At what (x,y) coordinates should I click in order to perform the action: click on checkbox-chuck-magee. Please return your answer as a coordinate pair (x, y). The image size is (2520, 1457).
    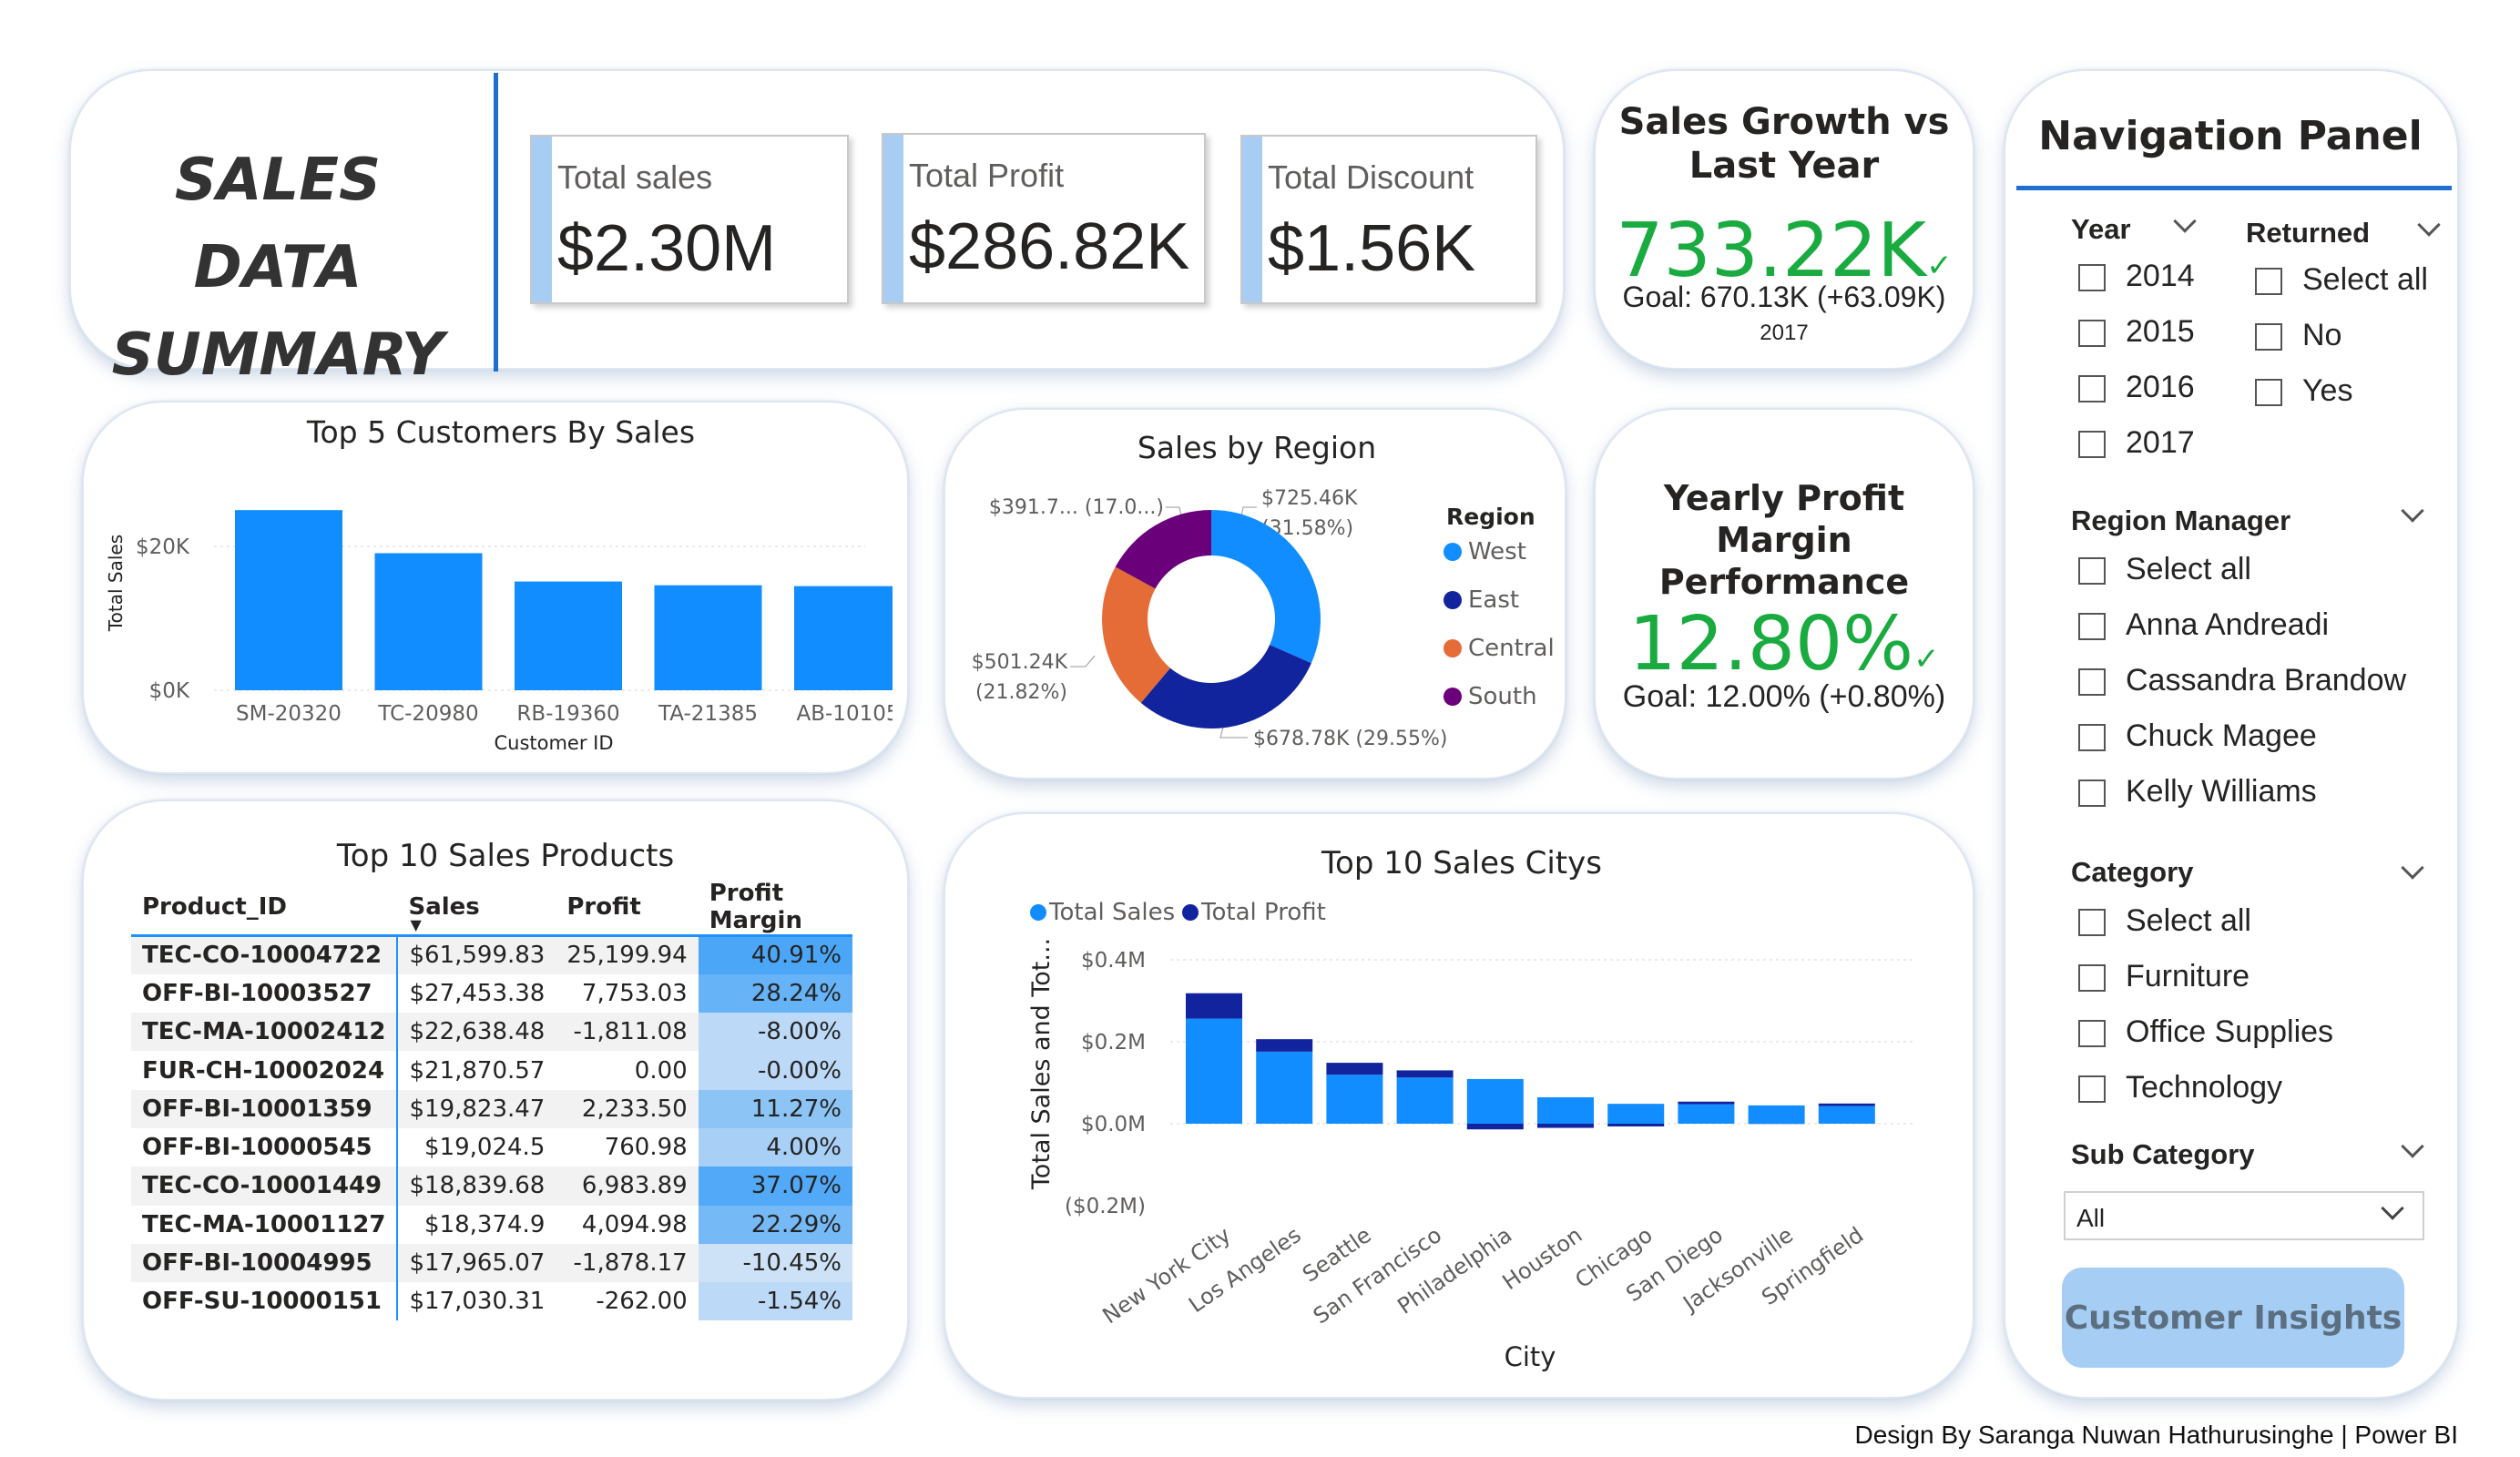
    Looking at the image, I should click on (2092, 738).